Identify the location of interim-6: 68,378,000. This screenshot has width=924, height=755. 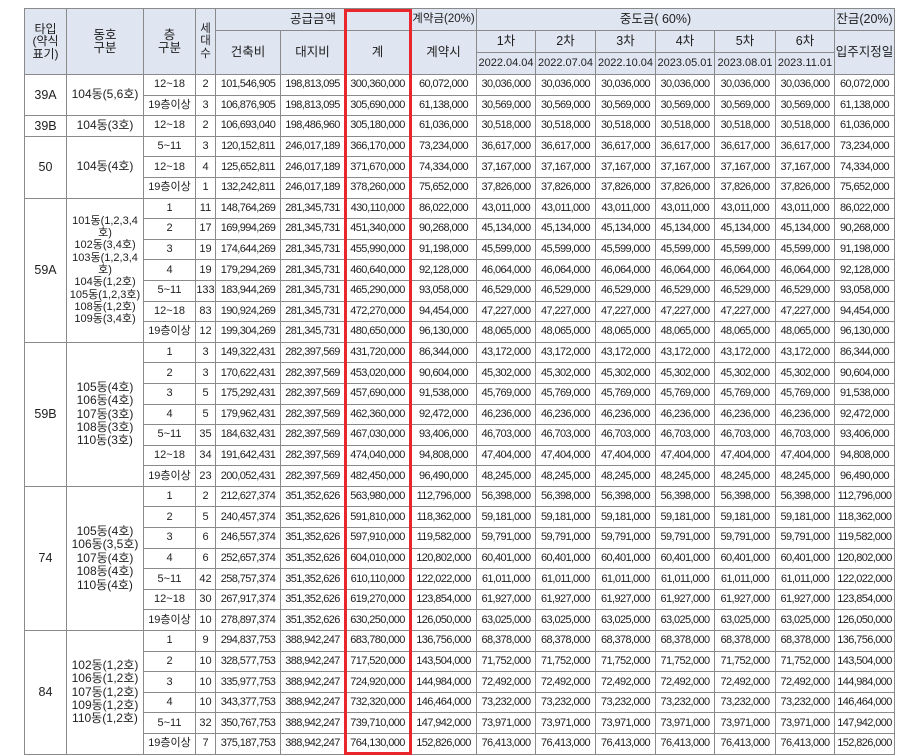
(805, 641).